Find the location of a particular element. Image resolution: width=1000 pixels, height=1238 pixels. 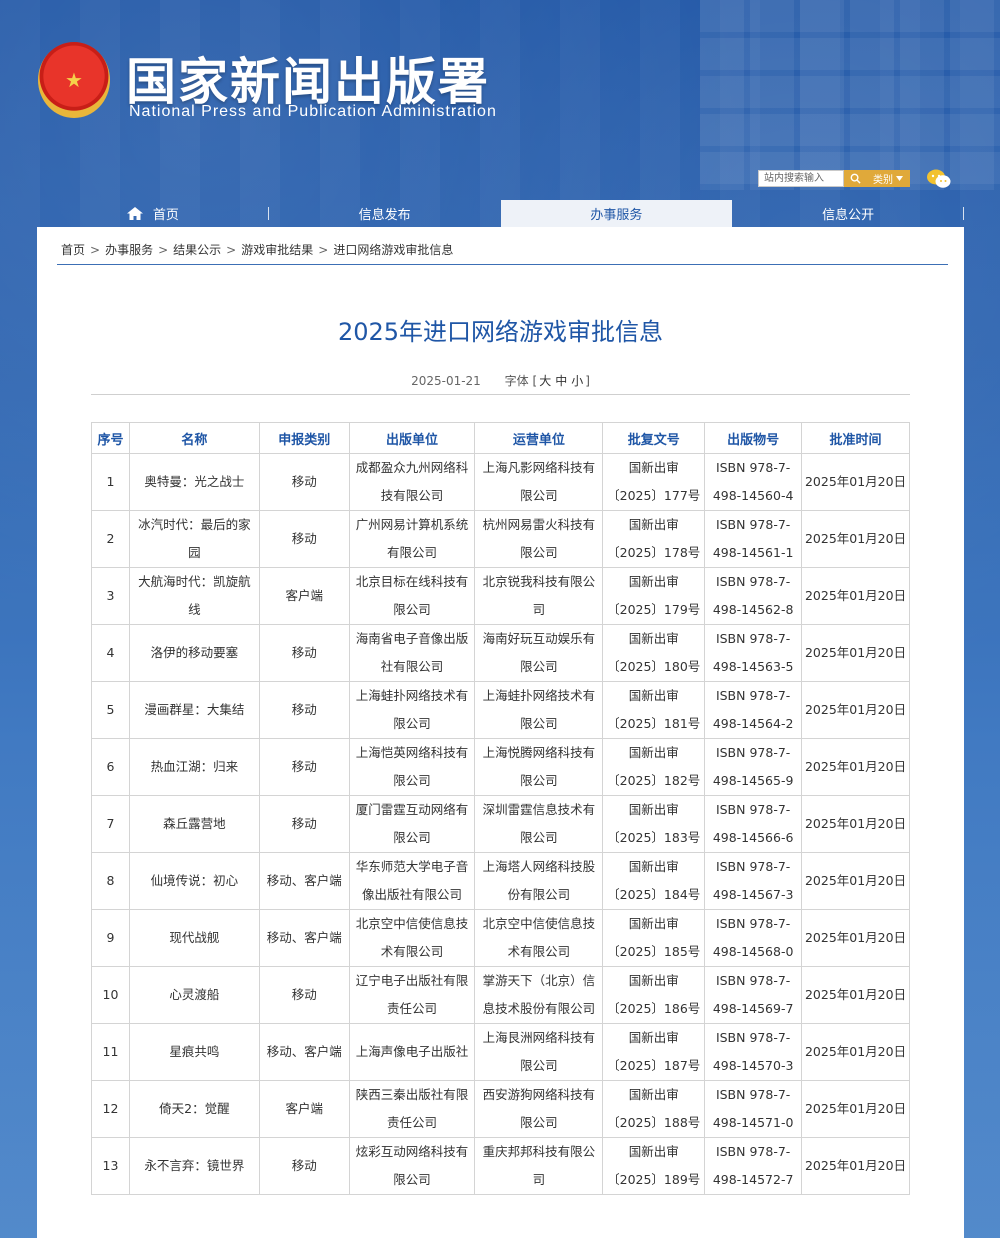

row-number-cell: 6 is located at coordinates (110, 767).